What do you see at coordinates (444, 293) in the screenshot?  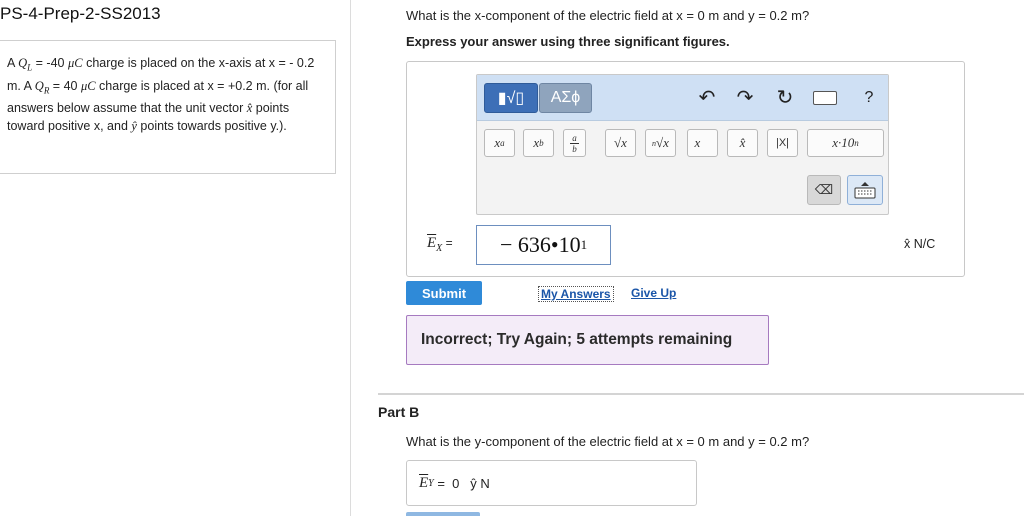 I see `submit-button: Submit` at bounding box center [444, 293].